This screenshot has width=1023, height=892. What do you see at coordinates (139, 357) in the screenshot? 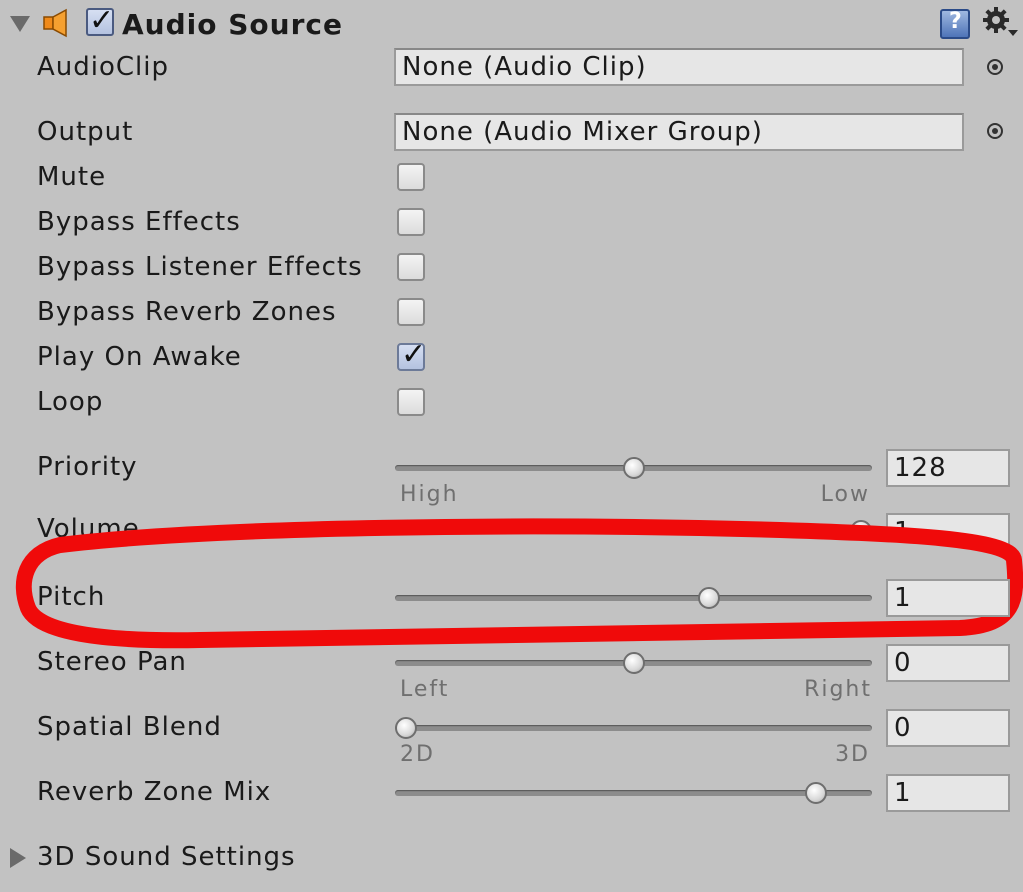
I see `play-on-awake-label: Play On Awake` at bounding box center [139, 357].